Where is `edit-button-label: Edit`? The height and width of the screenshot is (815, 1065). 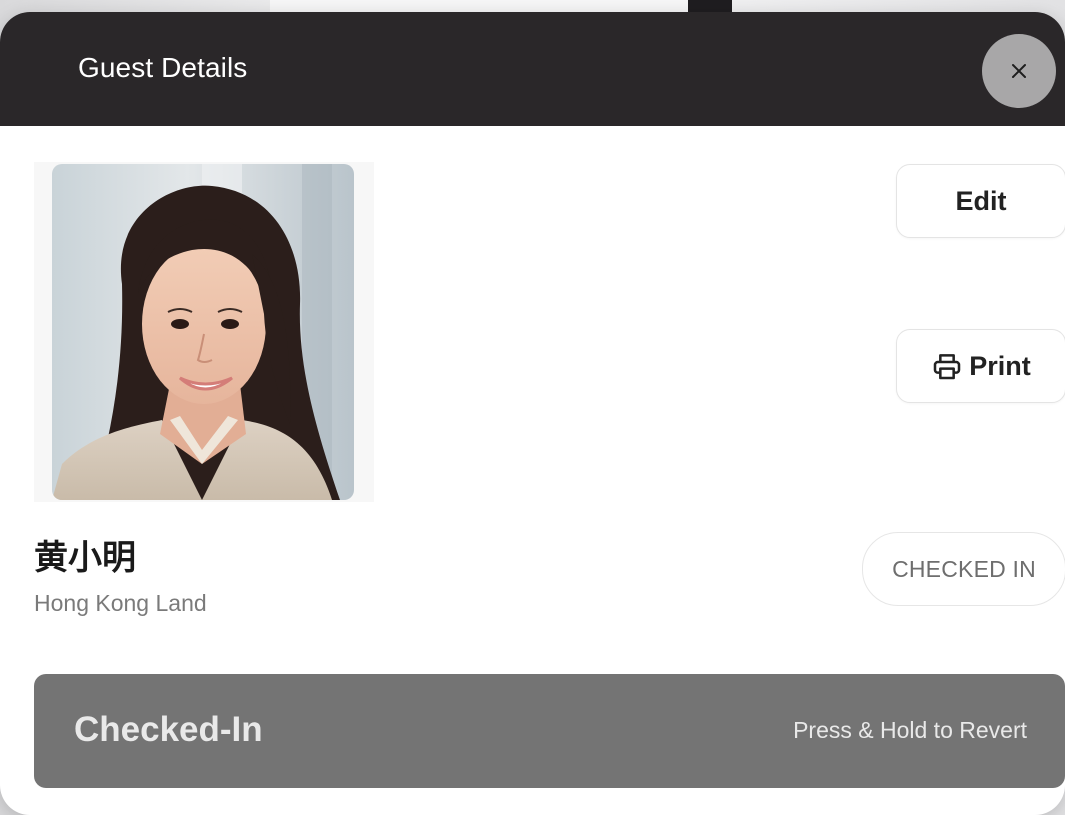
edit-button-label: Edit is located at coordinates (981, 200).